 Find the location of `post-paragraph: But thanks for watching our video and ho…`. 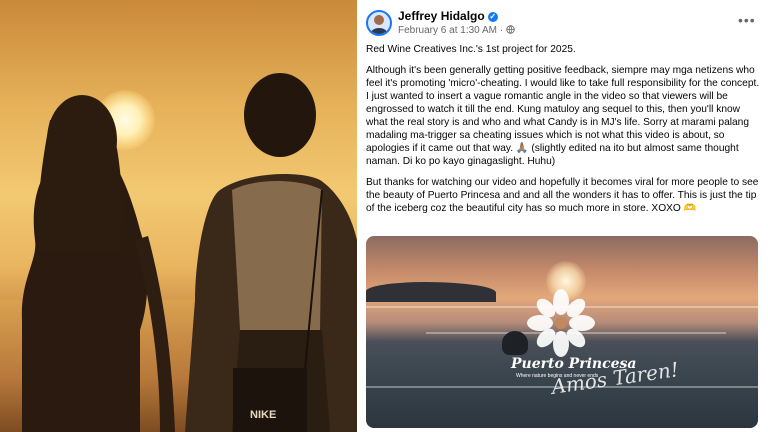

post-paragraph: But thanks for watching our video and ho… is located at coordinates (562, 195).